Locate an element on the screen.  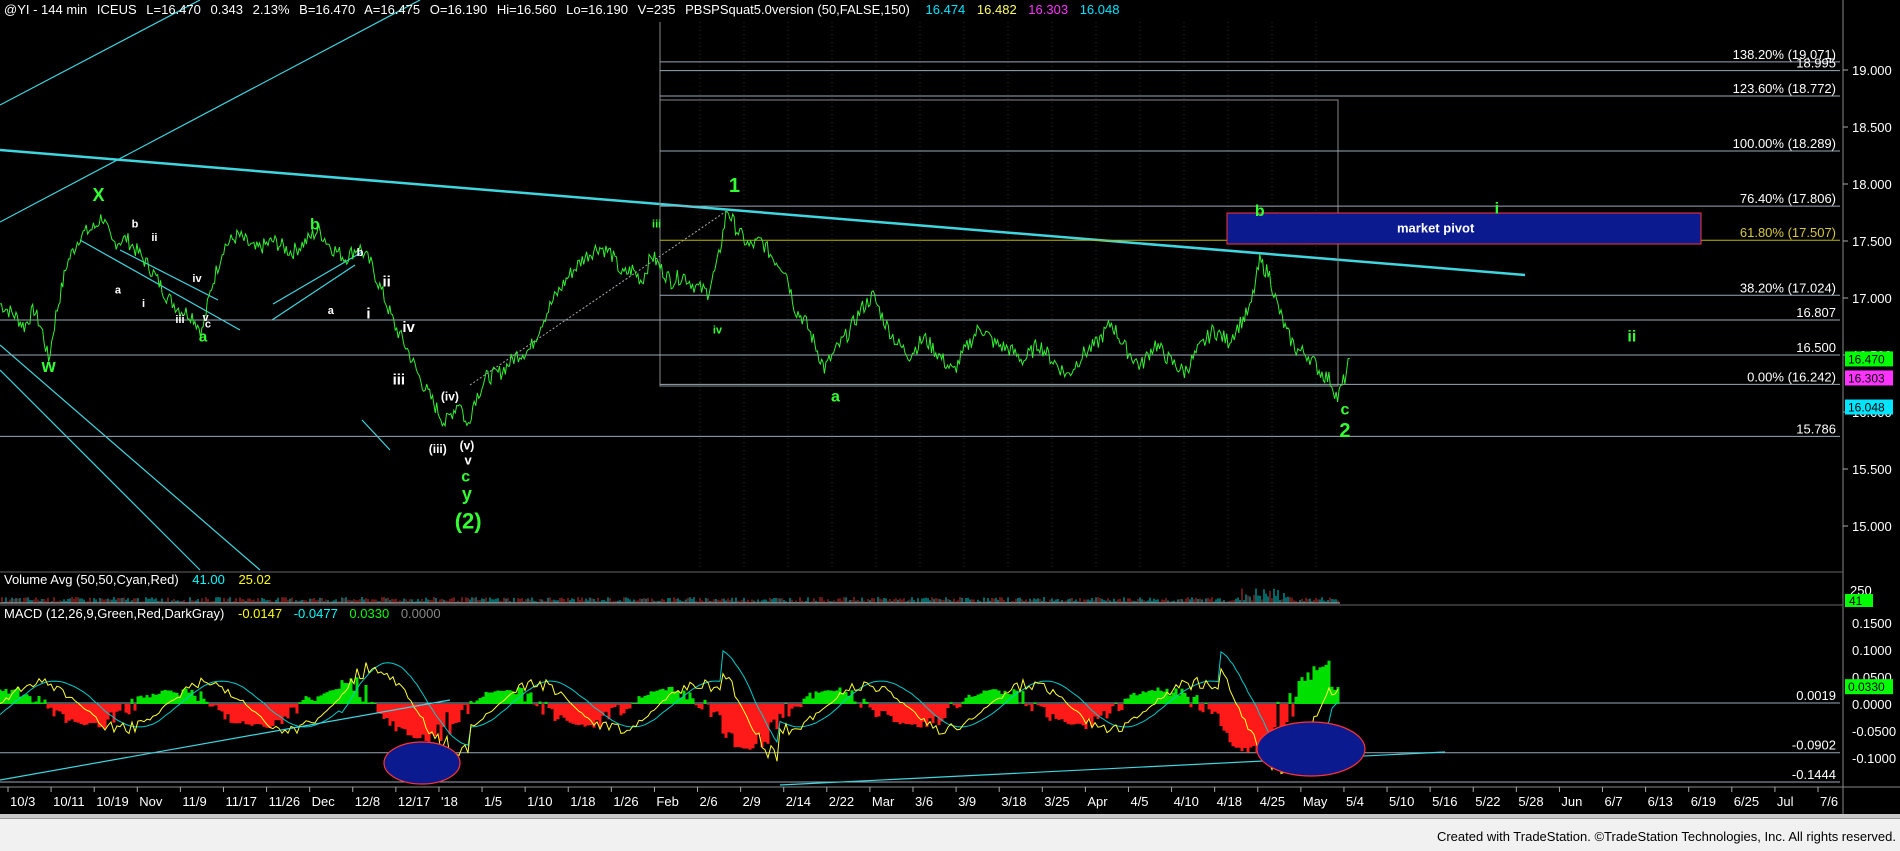
indicator-value-3: 16.303 is located at coordinates (1048, 9).